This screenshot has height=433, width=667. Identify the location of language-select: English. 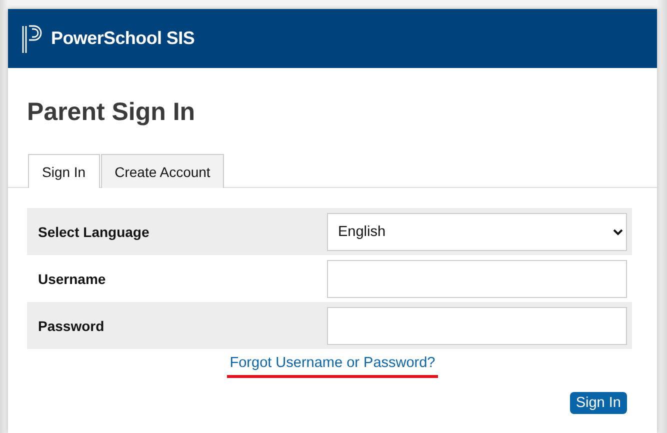
(477, 231).